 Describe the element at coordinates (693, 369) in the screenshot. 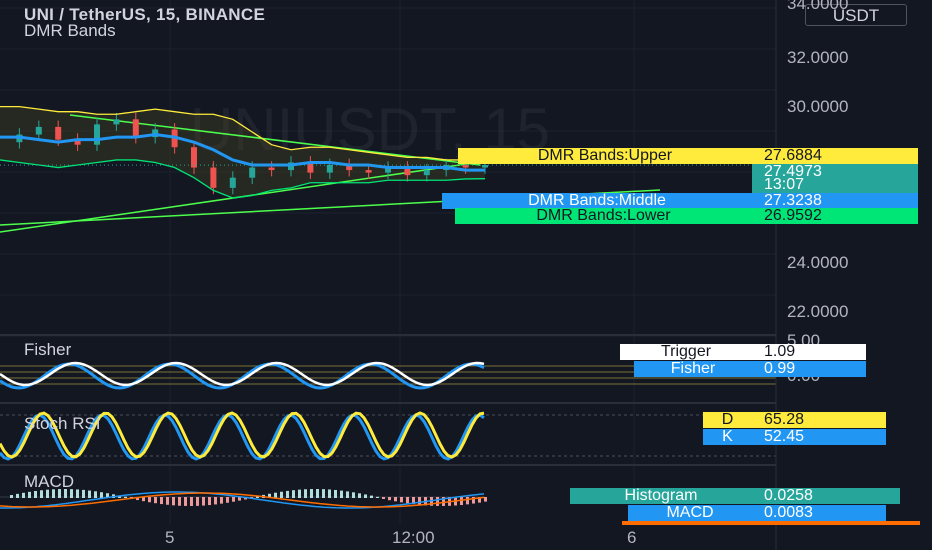

I see `fisher-tag: Fisher` at that location.